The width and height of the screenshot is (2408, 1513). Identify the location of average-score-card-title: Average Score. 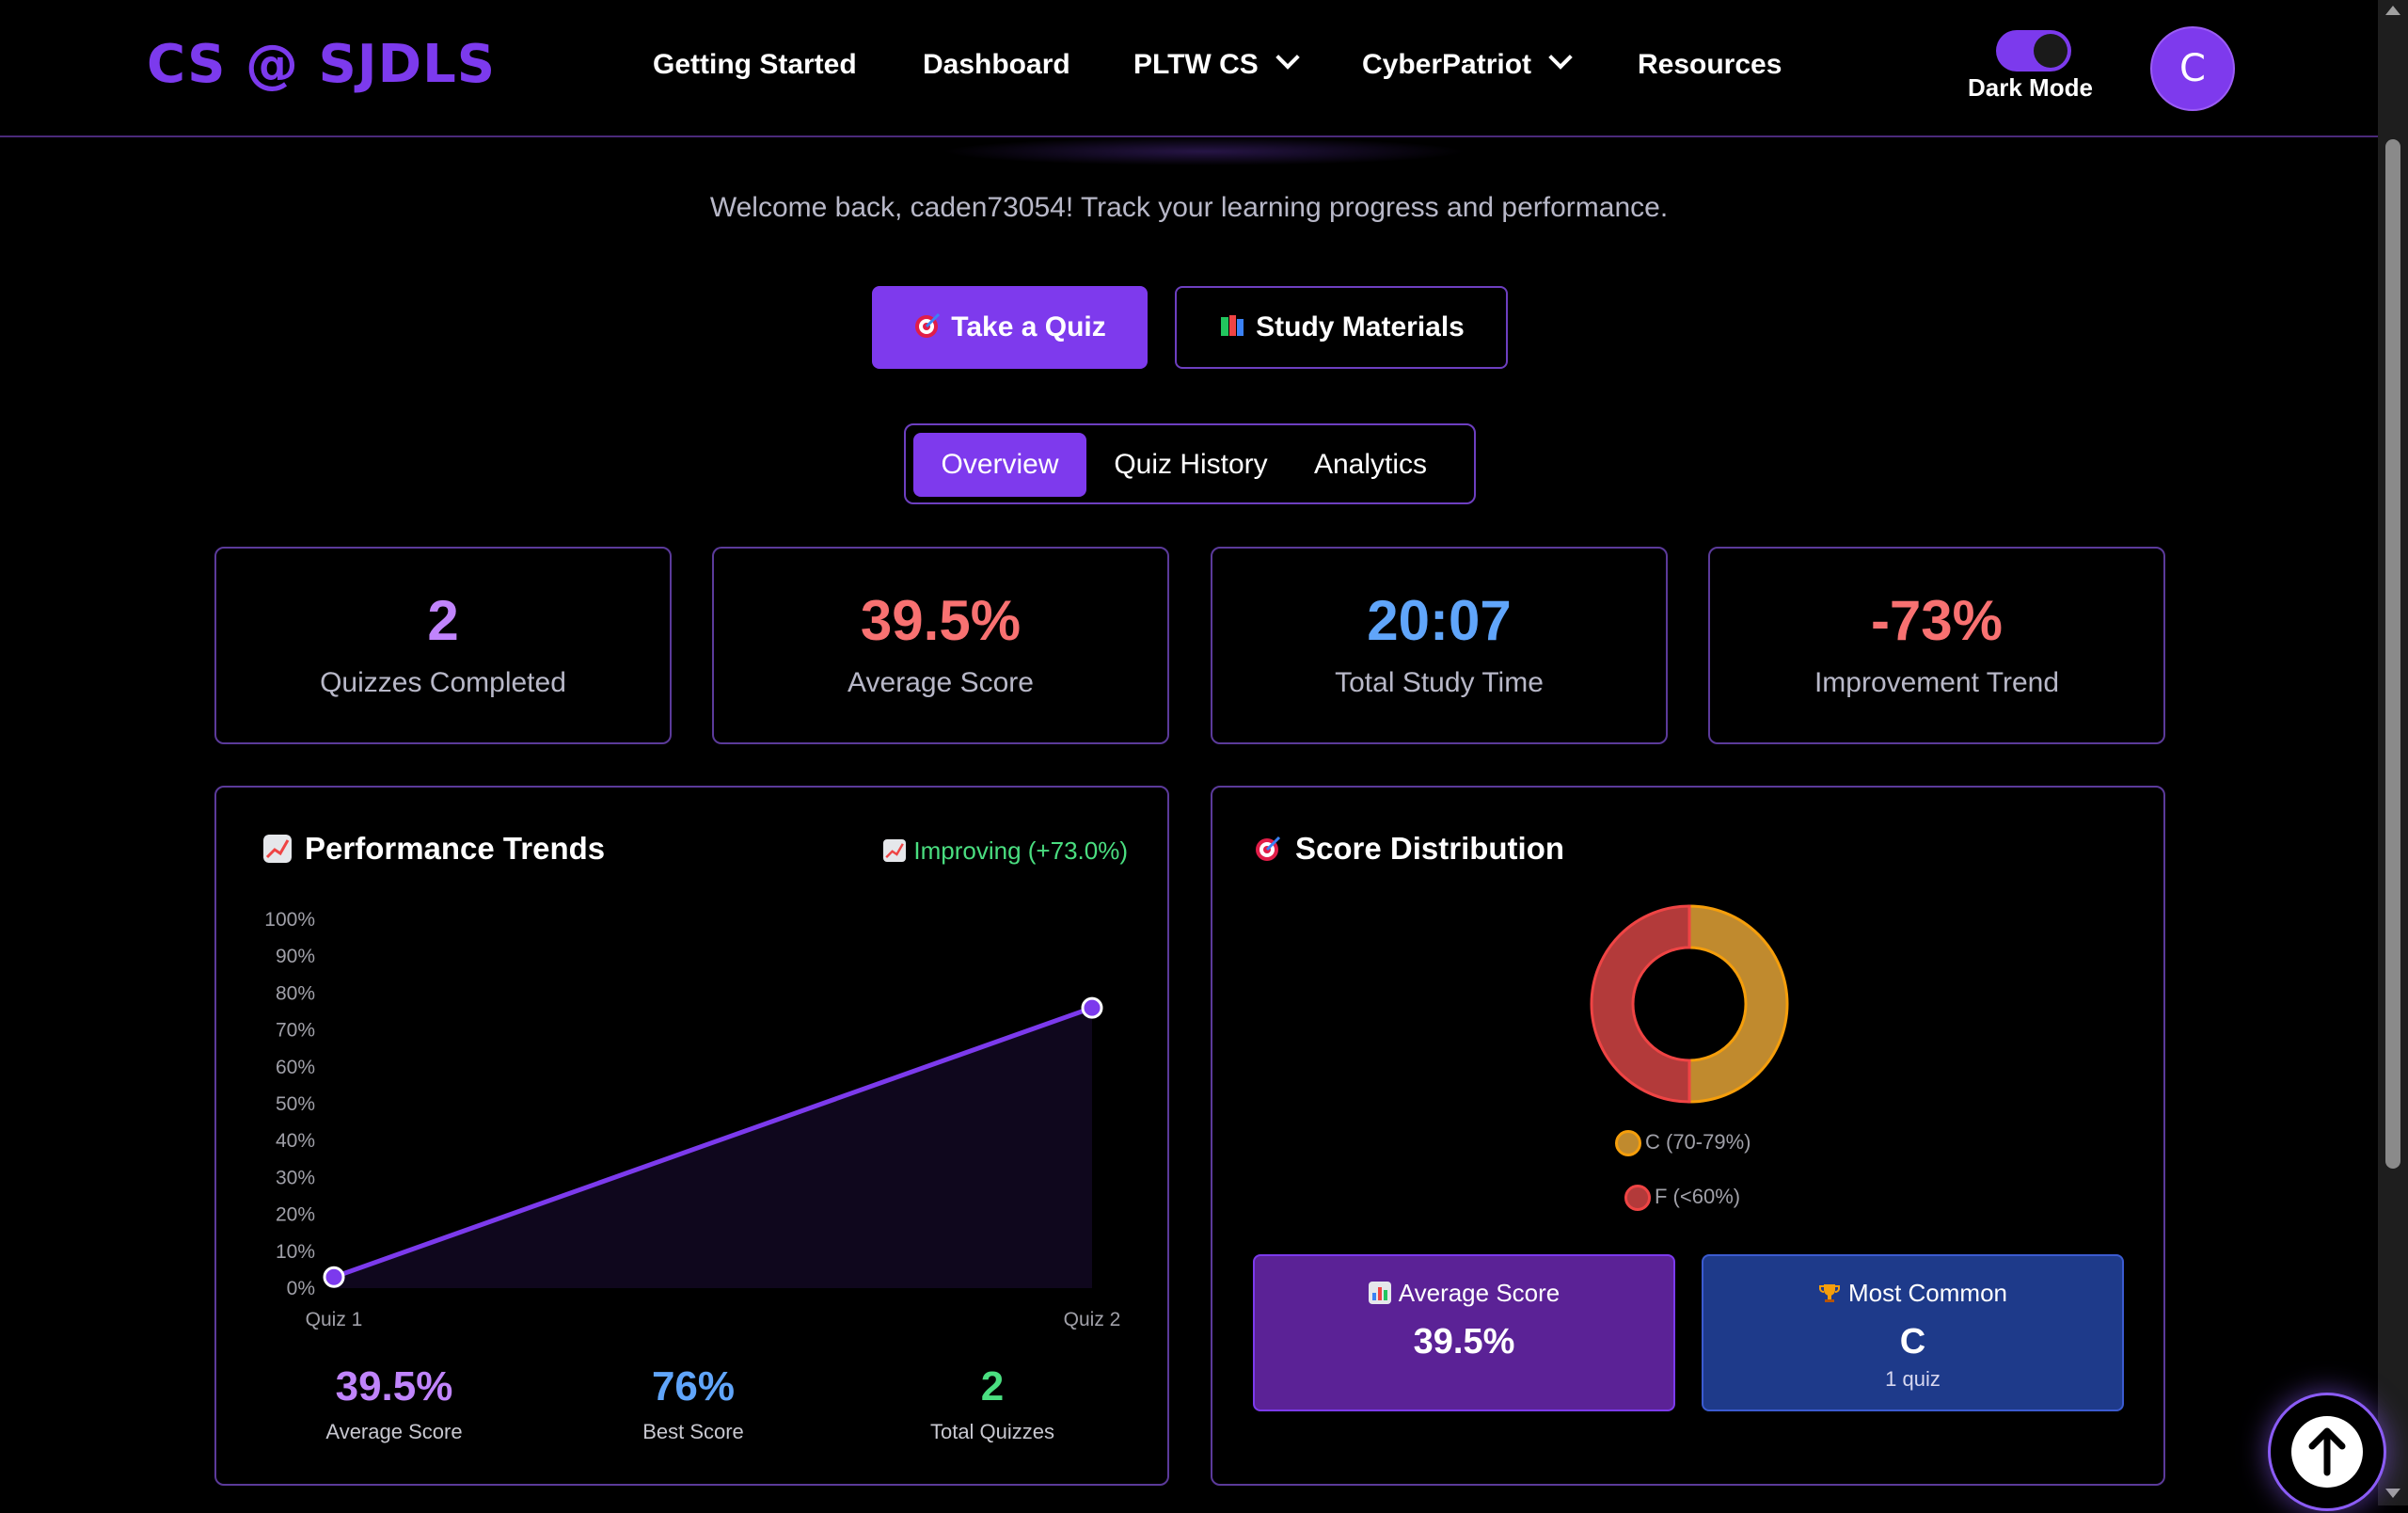
(1464, 1293).